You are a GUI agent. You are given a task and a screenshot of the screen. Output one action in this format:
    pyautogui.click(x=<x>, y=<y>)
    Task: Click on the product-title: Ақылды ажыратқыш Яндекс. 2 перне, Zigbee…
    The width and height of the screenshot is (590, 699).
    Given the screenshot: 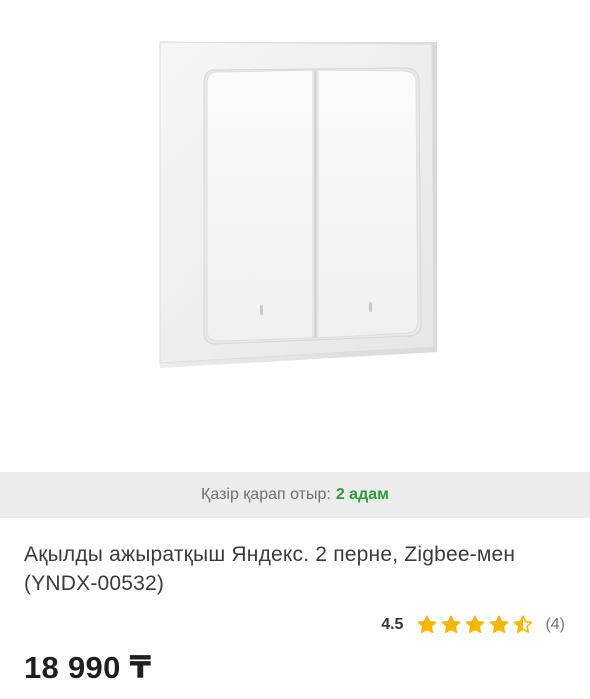 What is the action you would take?
    pyautogui.click(x=270, y=569)
    